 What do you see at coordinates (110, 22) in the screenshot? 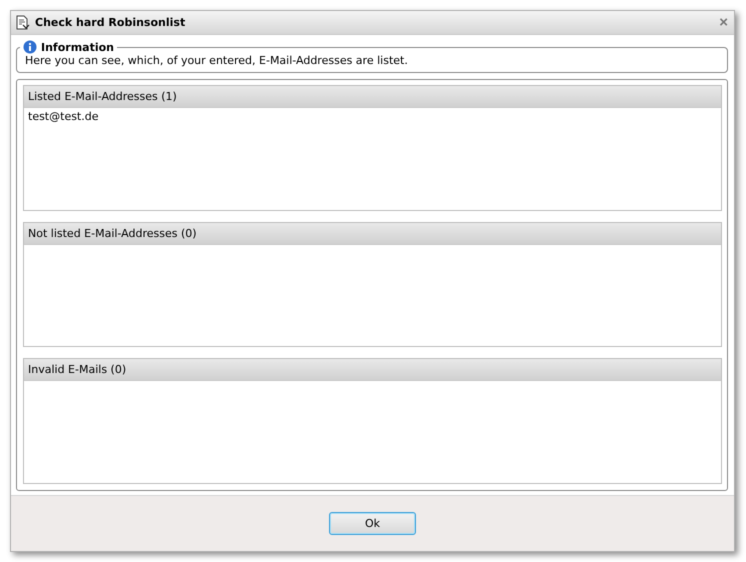
I see `window-title: Check hard Robinsonlist` at bounding box center [110, 22].